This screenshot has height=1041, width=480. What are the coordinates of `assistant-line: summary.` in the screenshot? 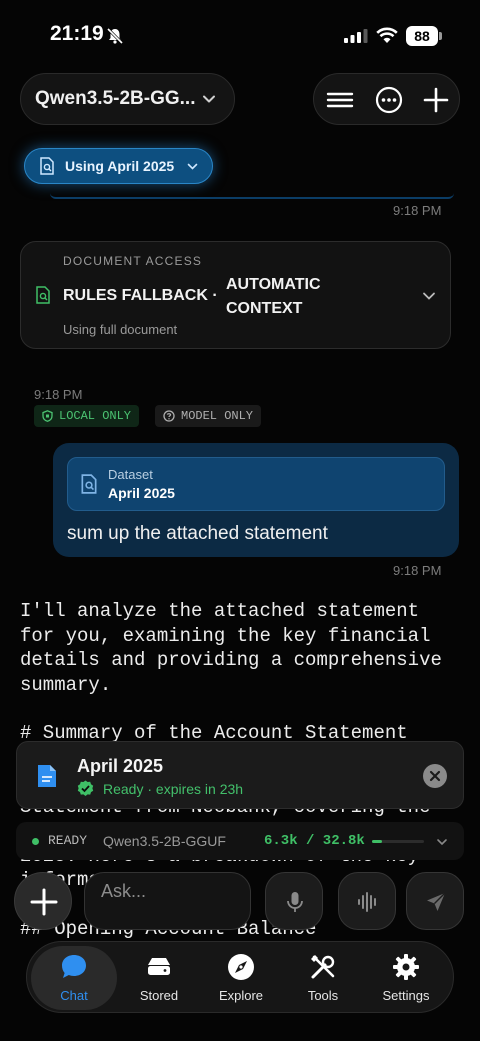 It's located at (66, 685).